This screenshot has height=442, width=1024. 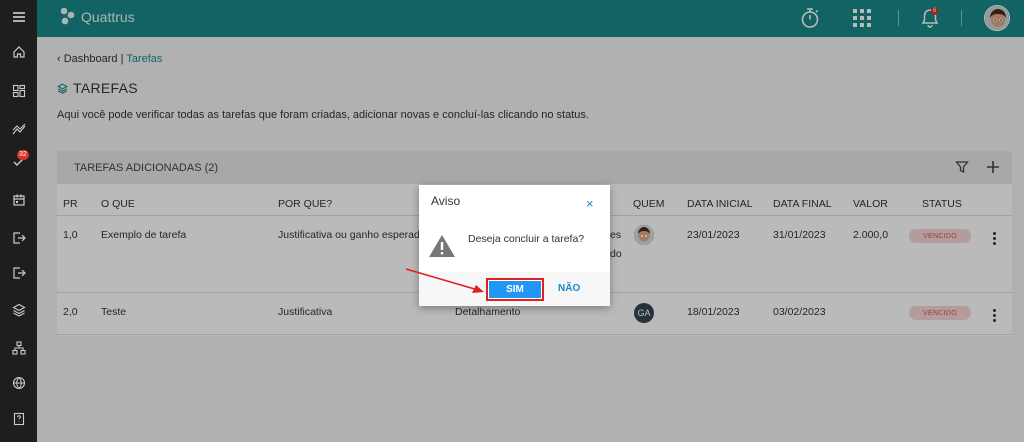 What do you see at coordinates (18, 310) in the screenshot?
I see `layers-icon` at bounding box center [18, 310].